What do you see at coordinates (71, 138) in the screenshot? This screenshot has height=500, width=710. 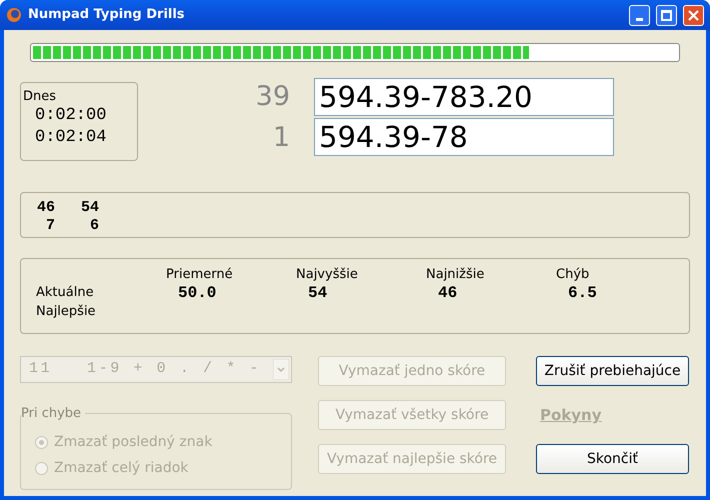 I see `time-value: 0:02:04` at bounding box center [71, 138].